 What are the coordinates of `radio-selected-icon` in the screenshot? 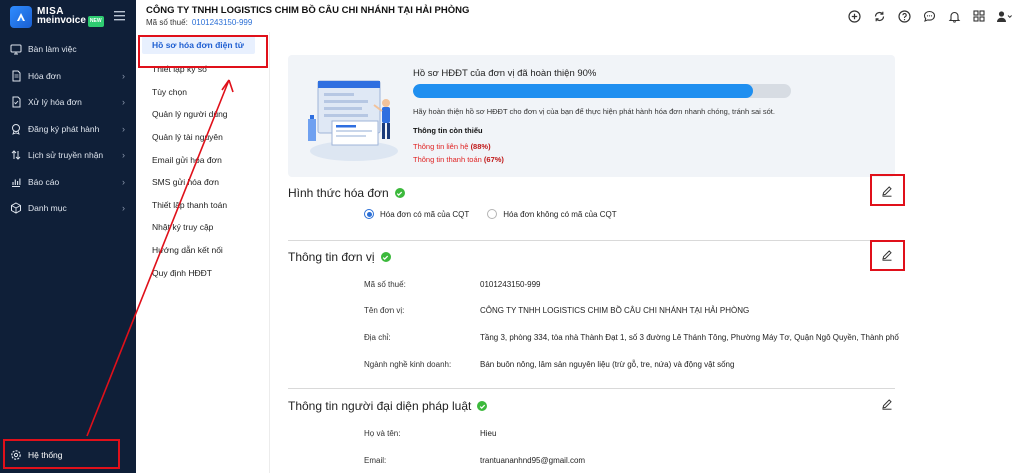 It's located at (369, 214).